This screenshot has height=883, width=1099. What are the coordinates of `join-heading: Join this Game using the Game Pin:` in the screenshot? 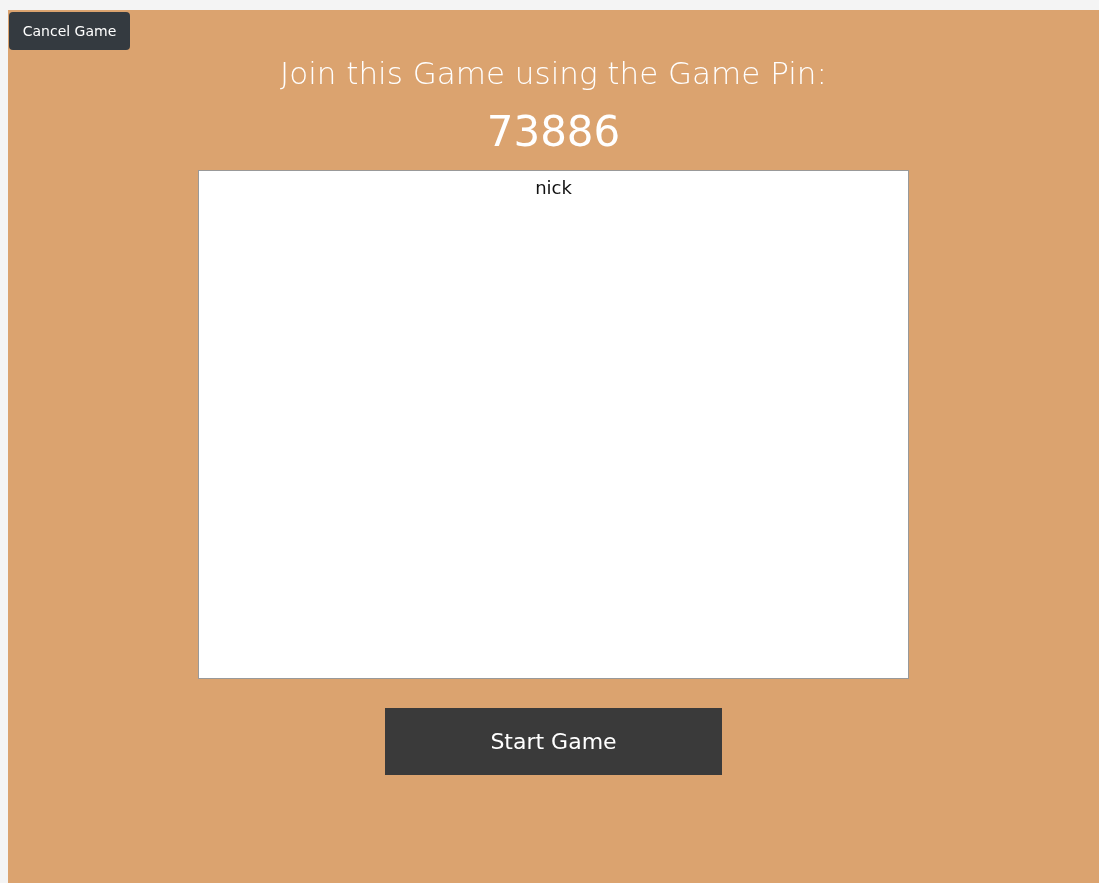 It's located at (553, 73).